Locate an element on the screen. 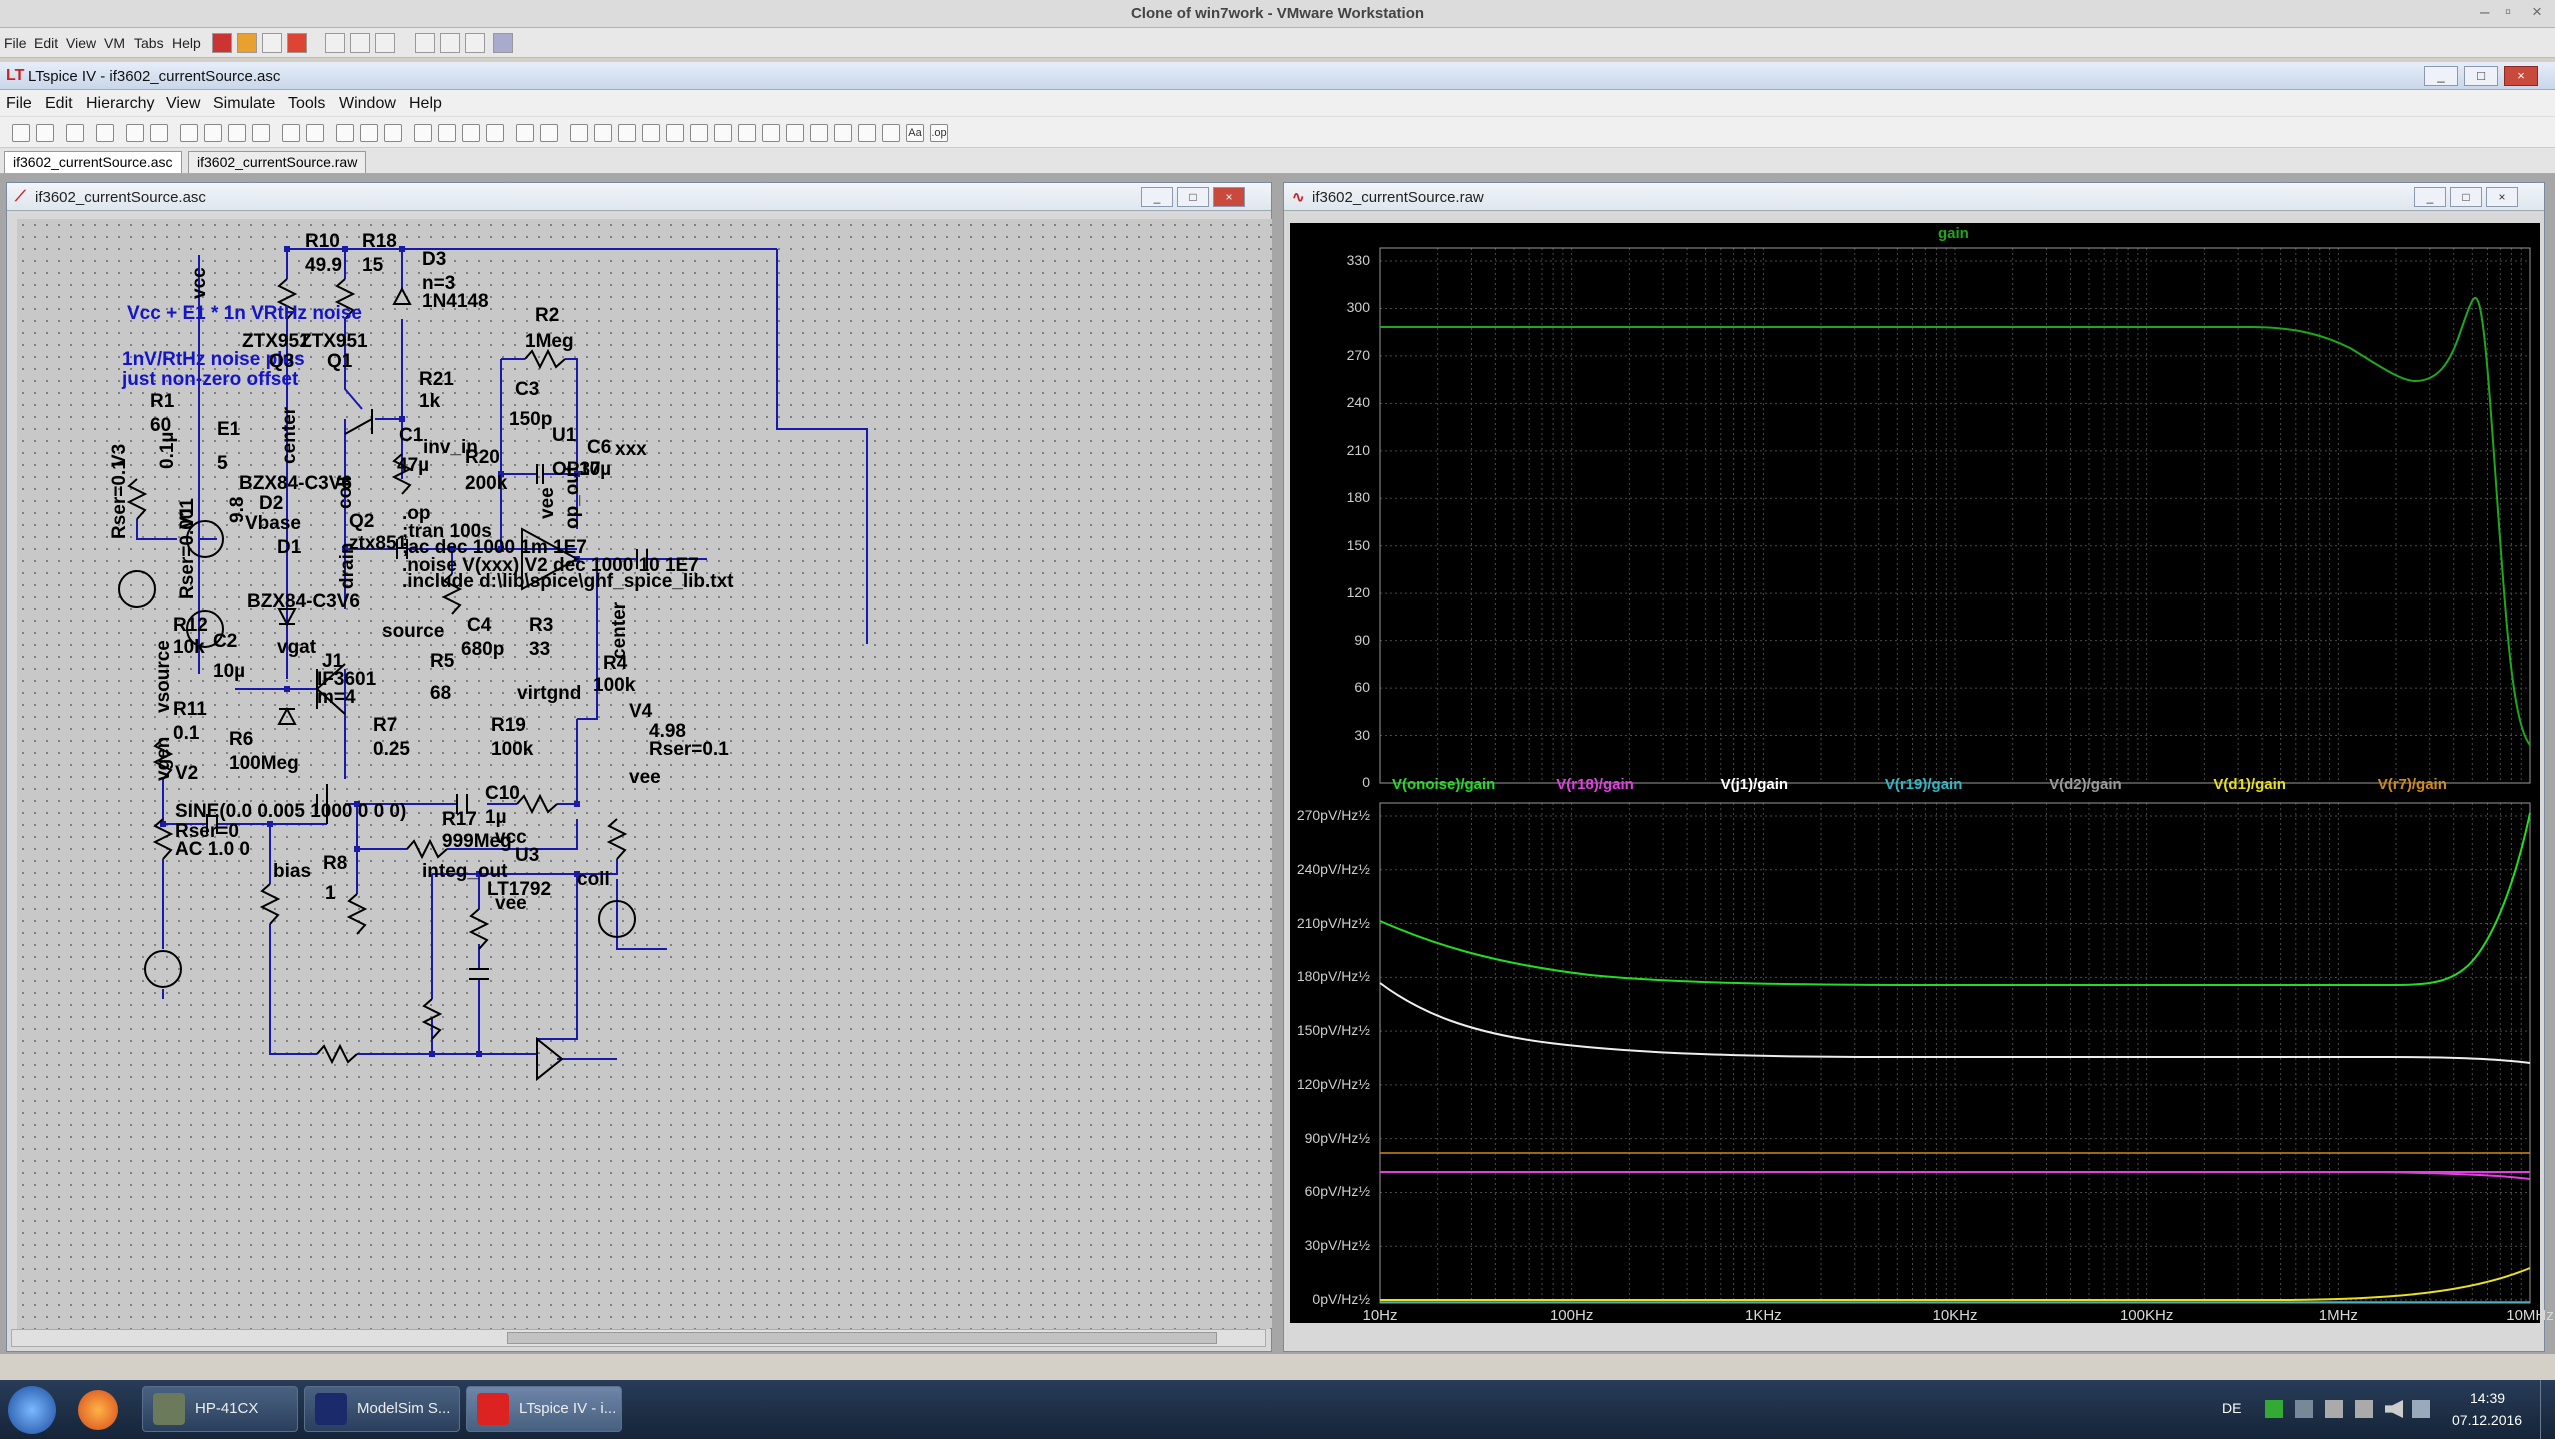 The image size is (2555, 1439). r3-label: R3 is located at coordinates (541, 626).